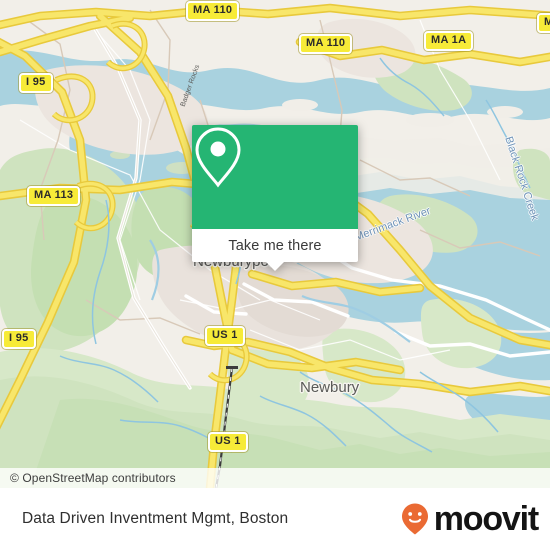  What do you see at coordinates (93, 478) in the screenshot?
I see `attribution-text: © OpenStreetMap contributors` at bounding box center [93, 478].